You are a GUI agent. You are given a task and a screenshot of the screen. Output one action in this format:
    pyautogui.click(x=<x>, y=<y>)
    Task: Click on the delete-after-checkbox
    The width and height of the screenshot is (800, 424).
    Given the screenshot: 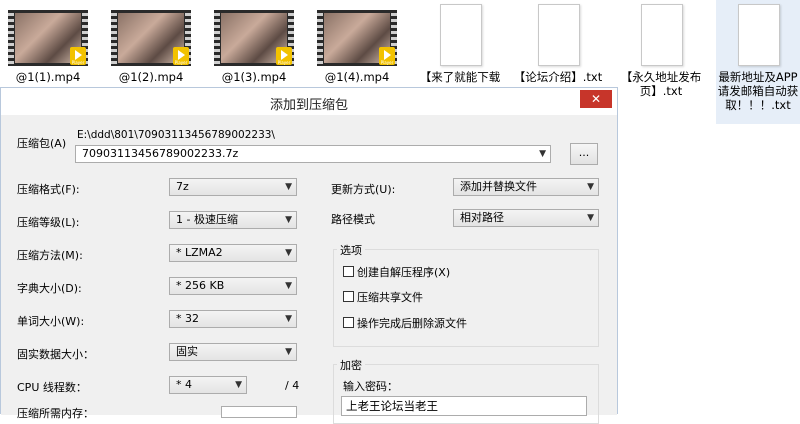 What is the action you would take?
    pyautogui.click(x=348, y=322)
    